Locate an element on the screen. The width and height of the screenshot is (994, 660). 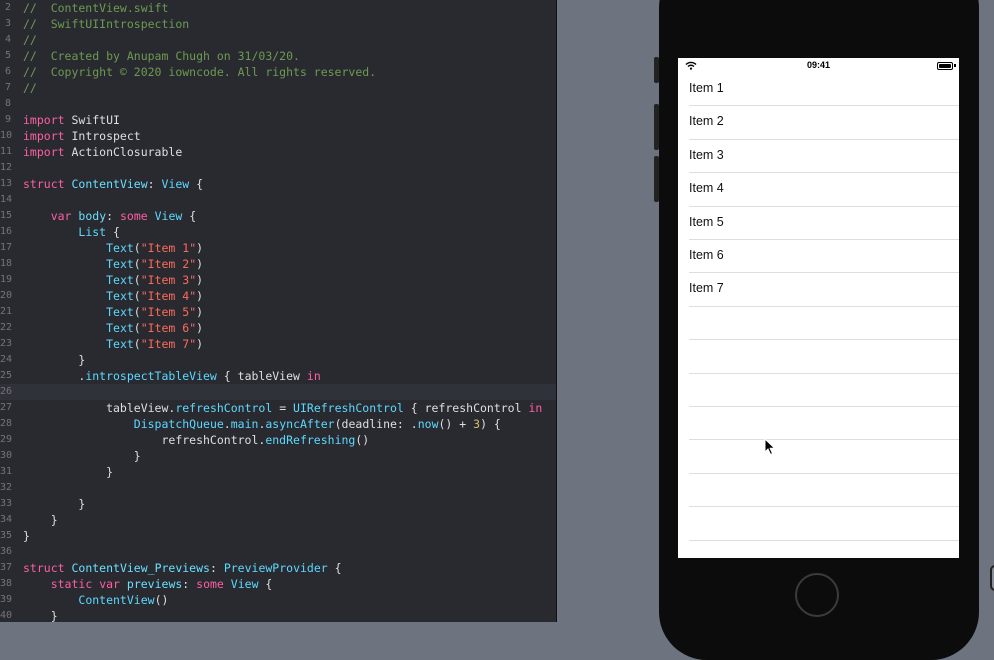
list-item: Item 1 is located at coordinates (818, 90).